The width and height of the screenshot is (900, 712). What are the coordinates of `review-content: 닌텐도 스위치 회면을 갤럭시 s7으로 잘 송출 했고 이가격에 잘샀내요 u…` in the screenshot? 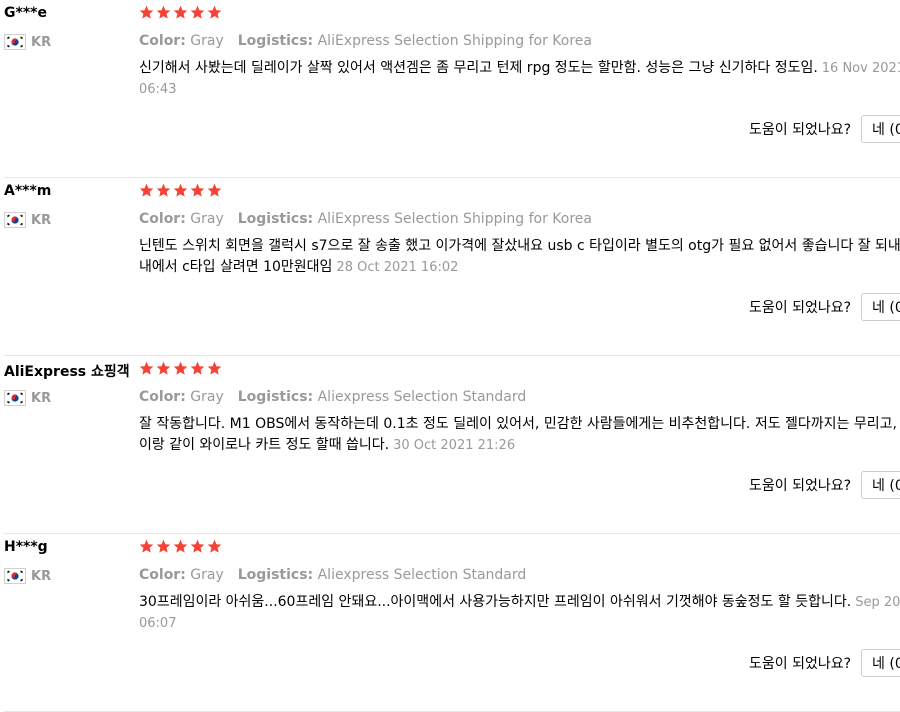 It's located at (519, 257).